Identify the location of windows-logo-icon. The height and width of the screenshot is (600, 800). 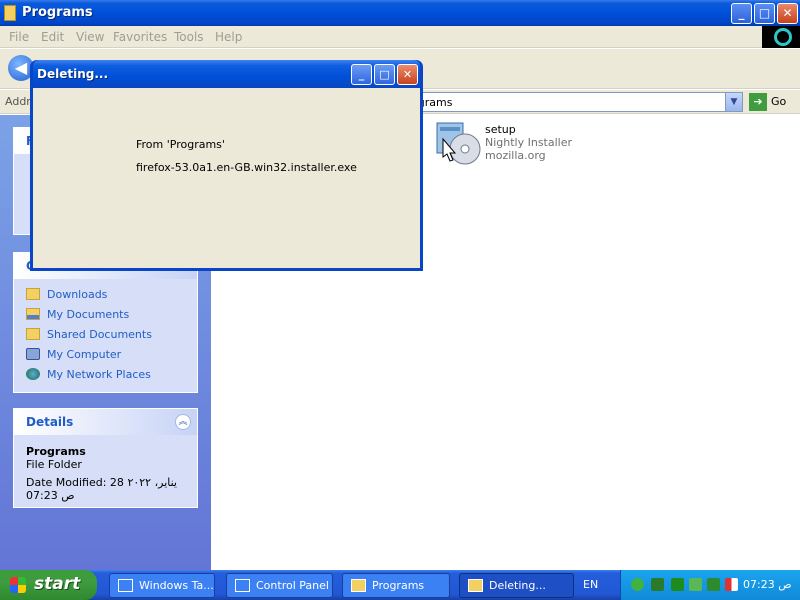
(781, 37).